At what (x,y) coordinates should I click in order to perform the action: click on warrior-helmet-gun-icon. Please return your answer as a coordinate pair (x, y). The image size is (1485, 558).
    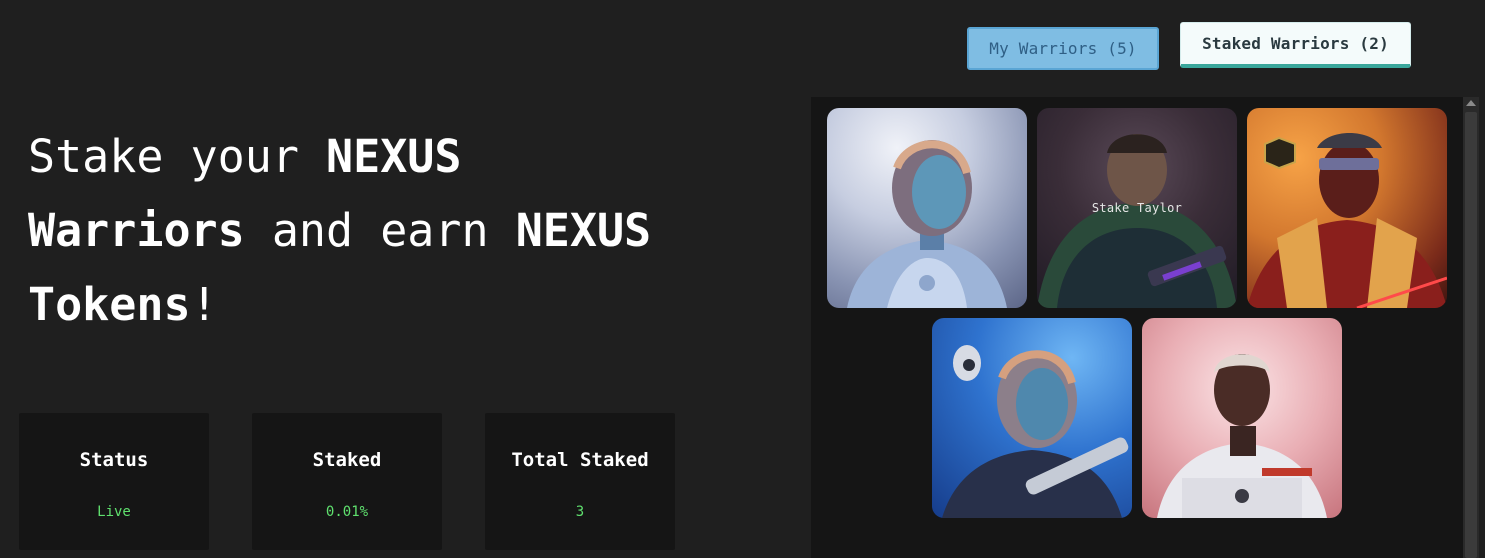
    Looking at the image, I should click on (1035, 431).